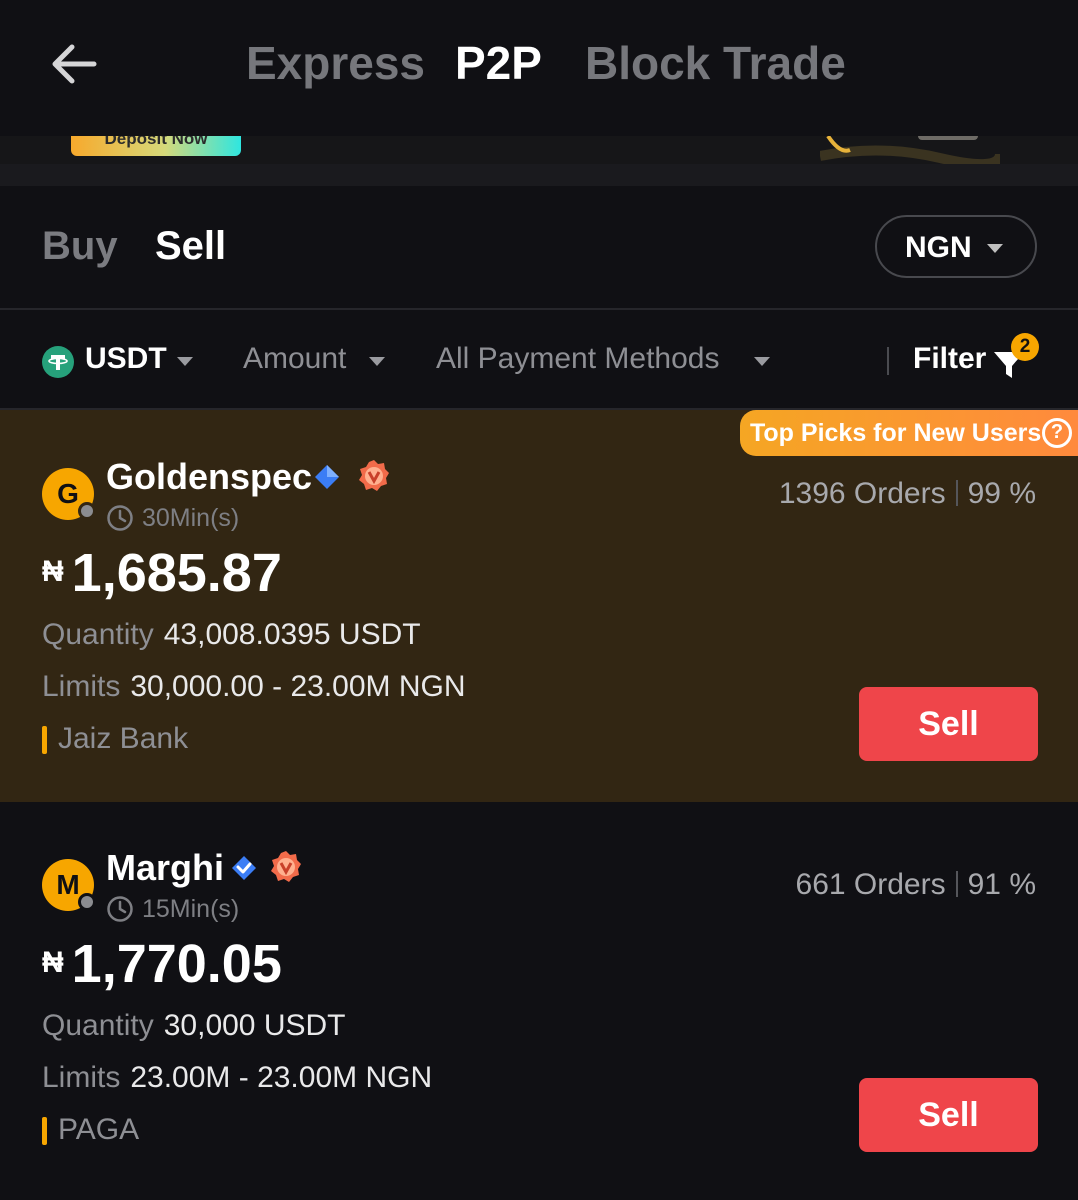  What do you see at coordinates (294, 359) in the screenshot?
I see `amount-filter: Amount` at bounding box center [294, 359].